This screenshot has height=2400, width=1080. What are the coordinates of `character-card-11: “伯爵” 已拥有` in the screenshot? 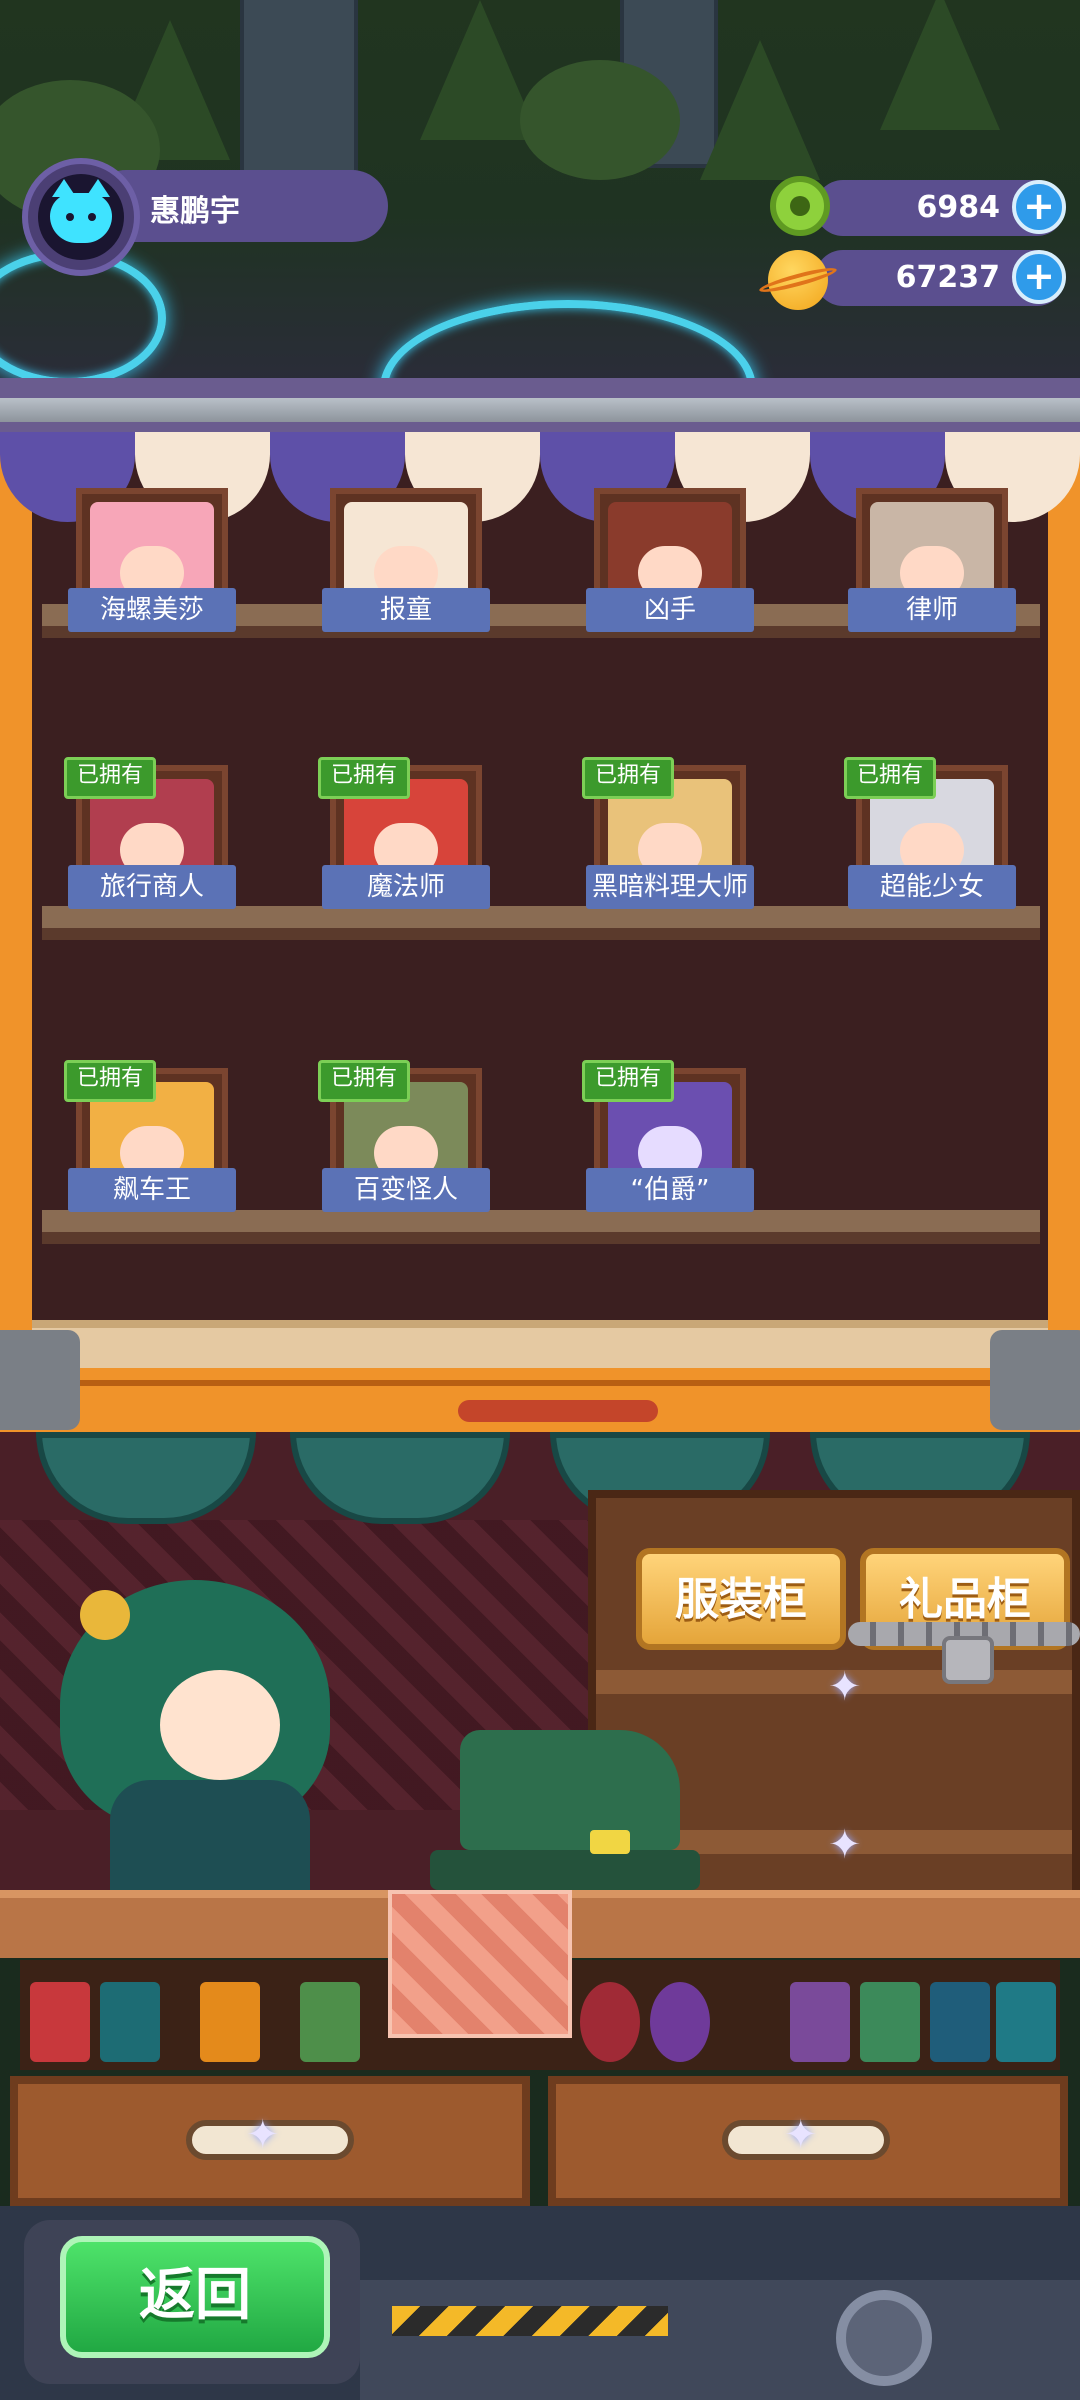 It's located at (668, 1136).